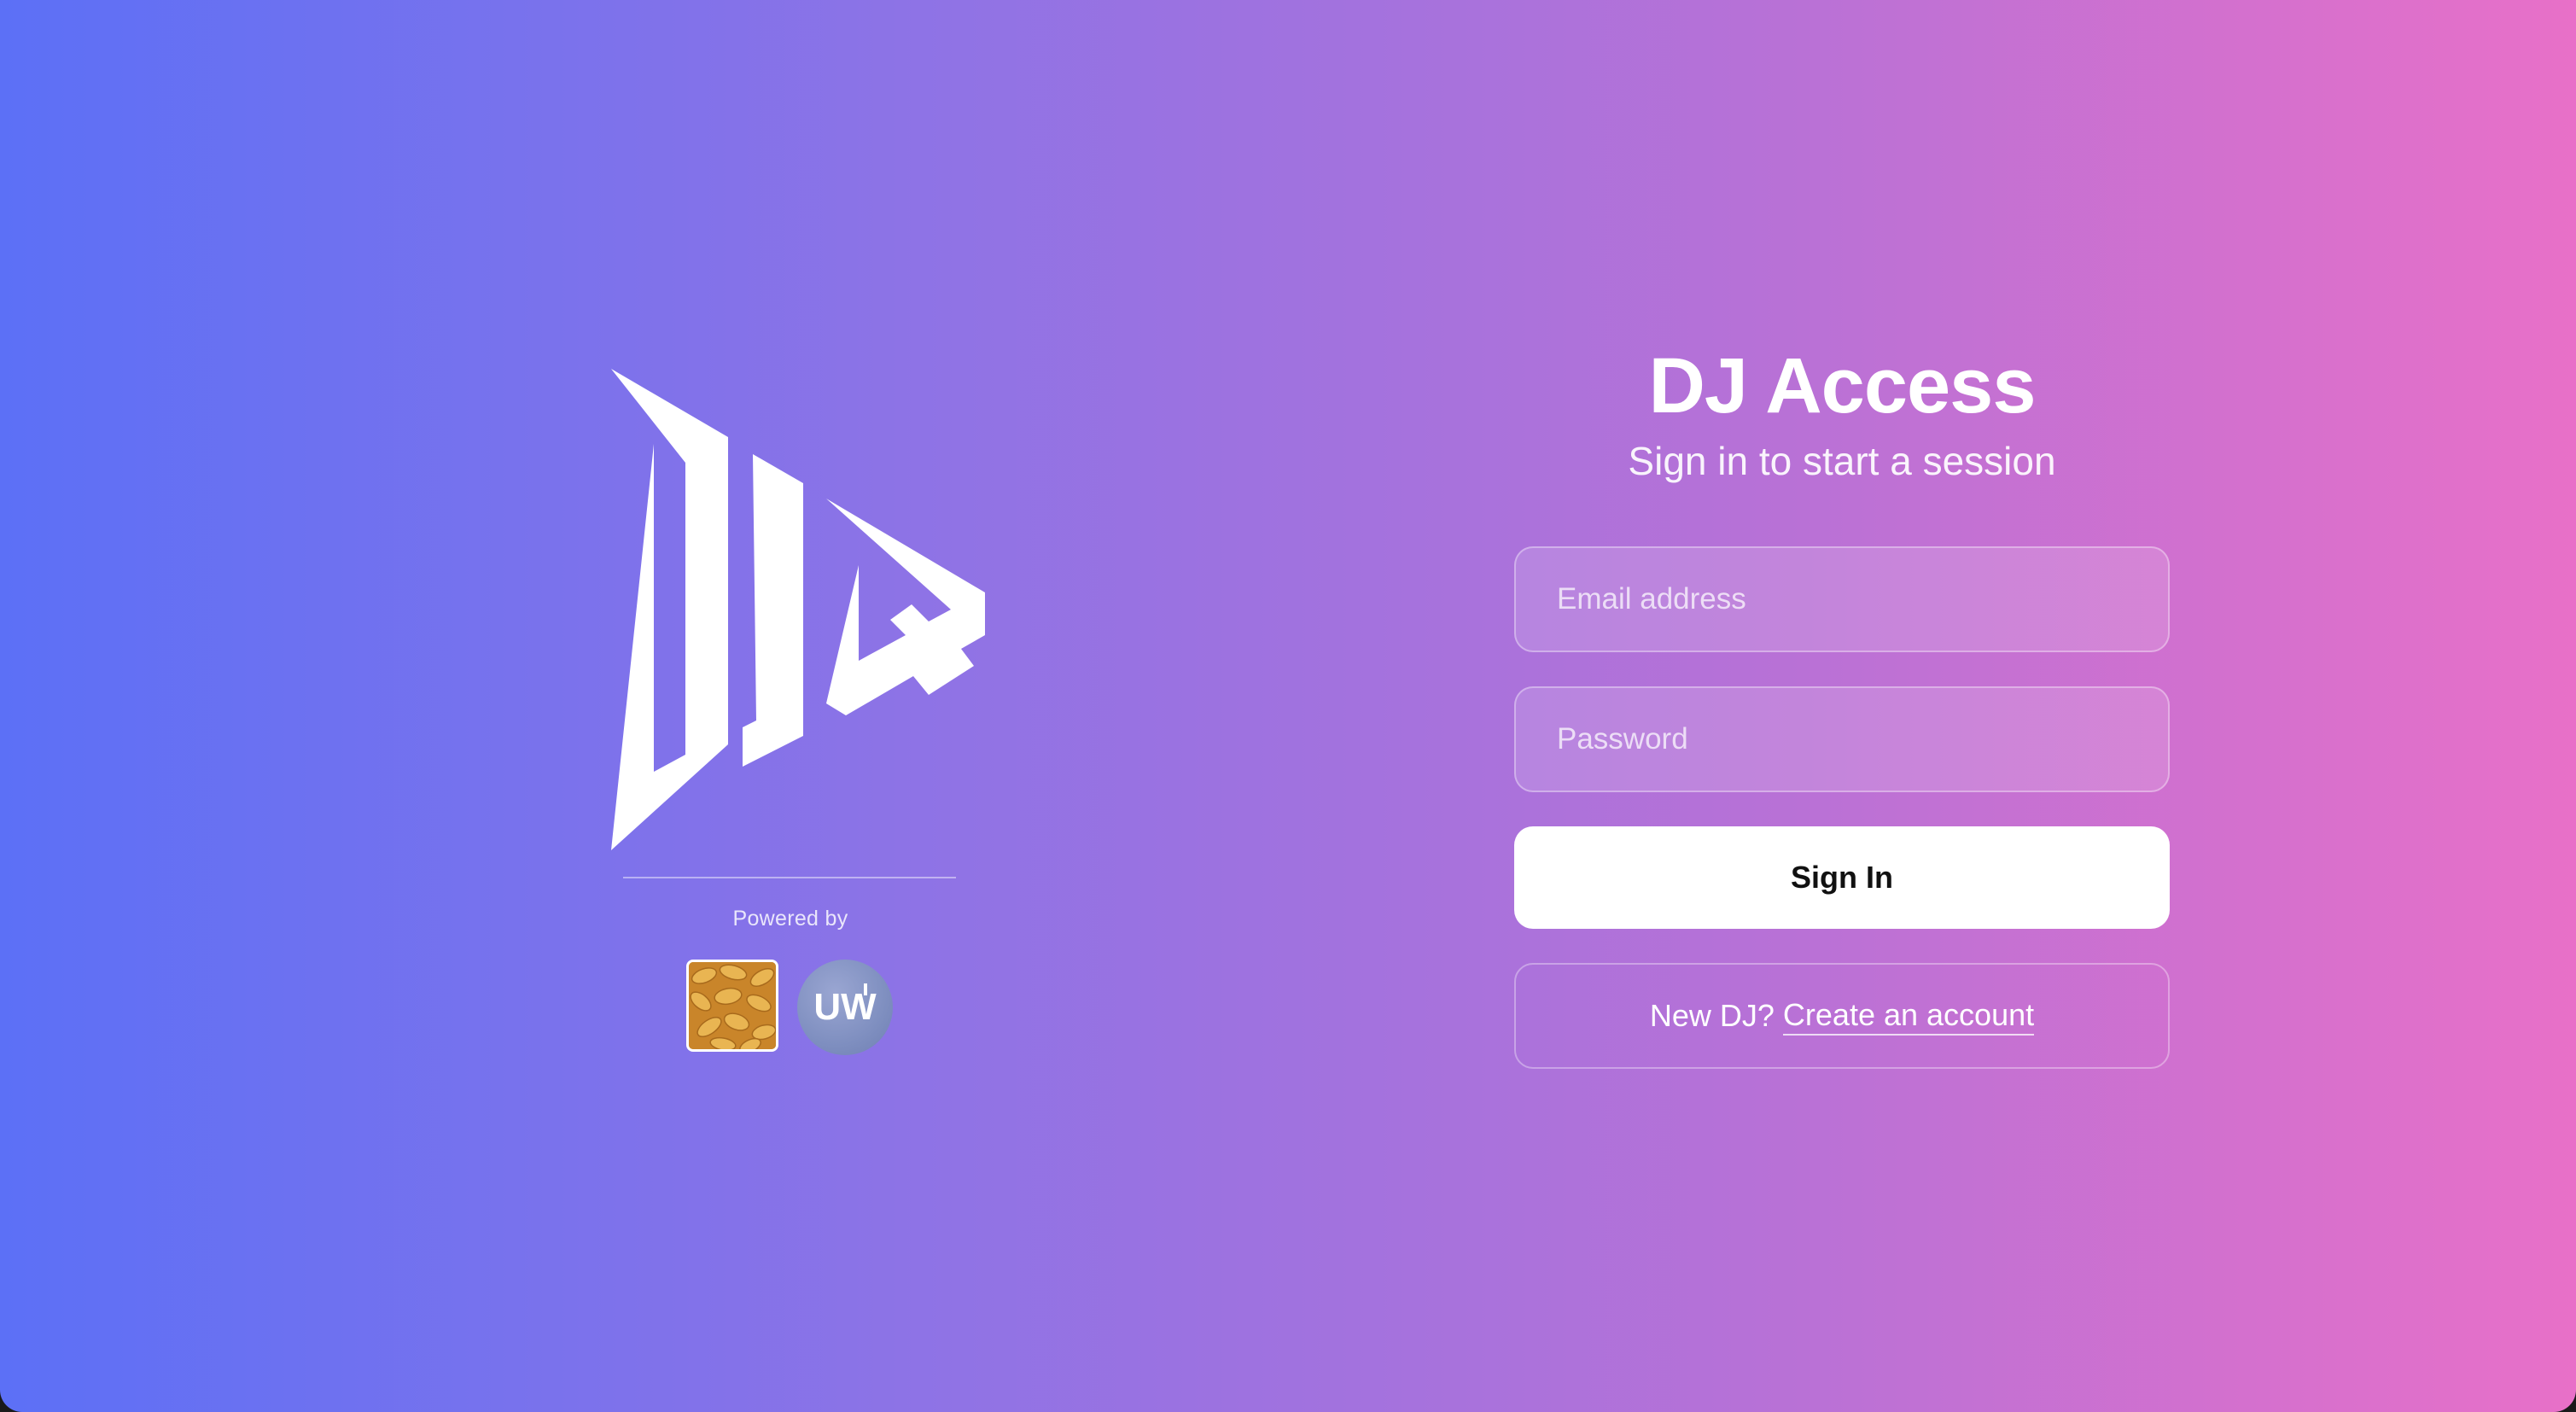 The image size is (2576, 1412). What do you see at coordinates (789, 877) in the screenshot?
I see `brand-divider` at bounding box center [789, 877].